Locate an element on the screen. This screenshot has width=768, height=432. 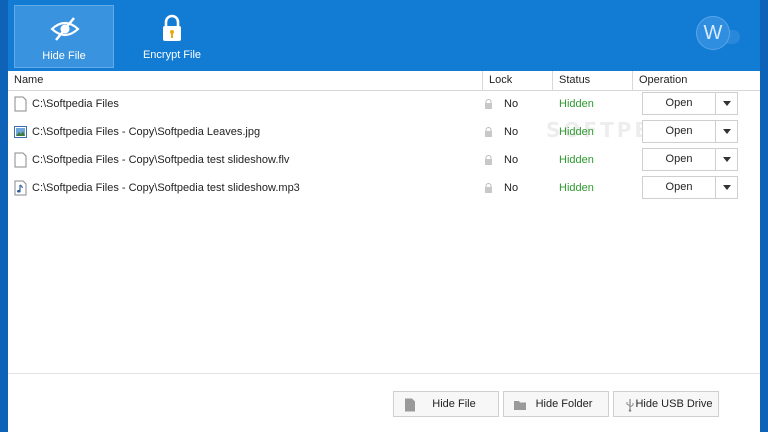
audio-file-icon is located at coordinates (20, 188).